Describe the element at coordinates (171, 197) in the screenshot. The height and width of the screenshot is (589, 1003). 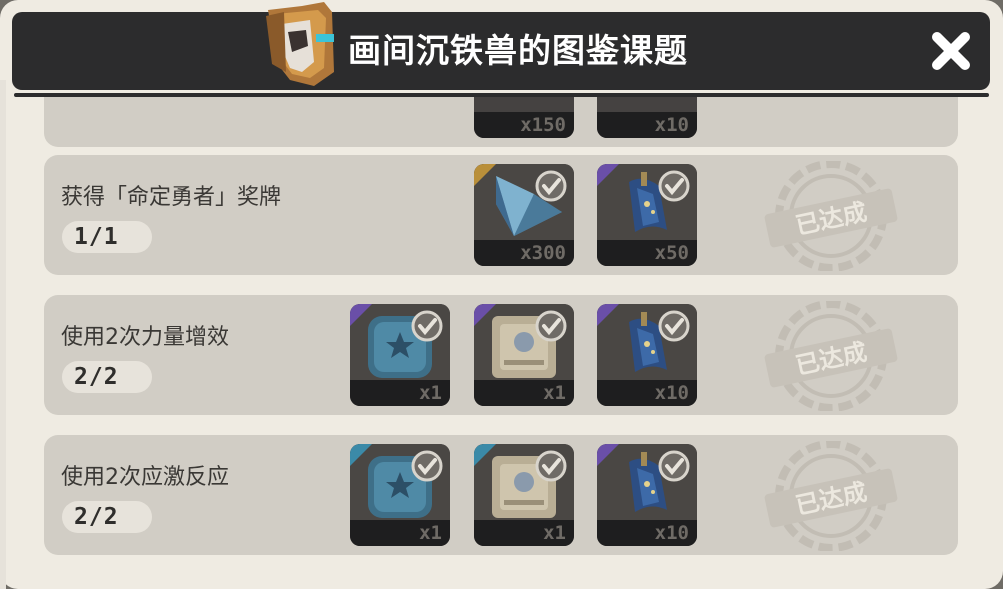
I see `task-label: 获得「命定勇者」奖牌` at that location.